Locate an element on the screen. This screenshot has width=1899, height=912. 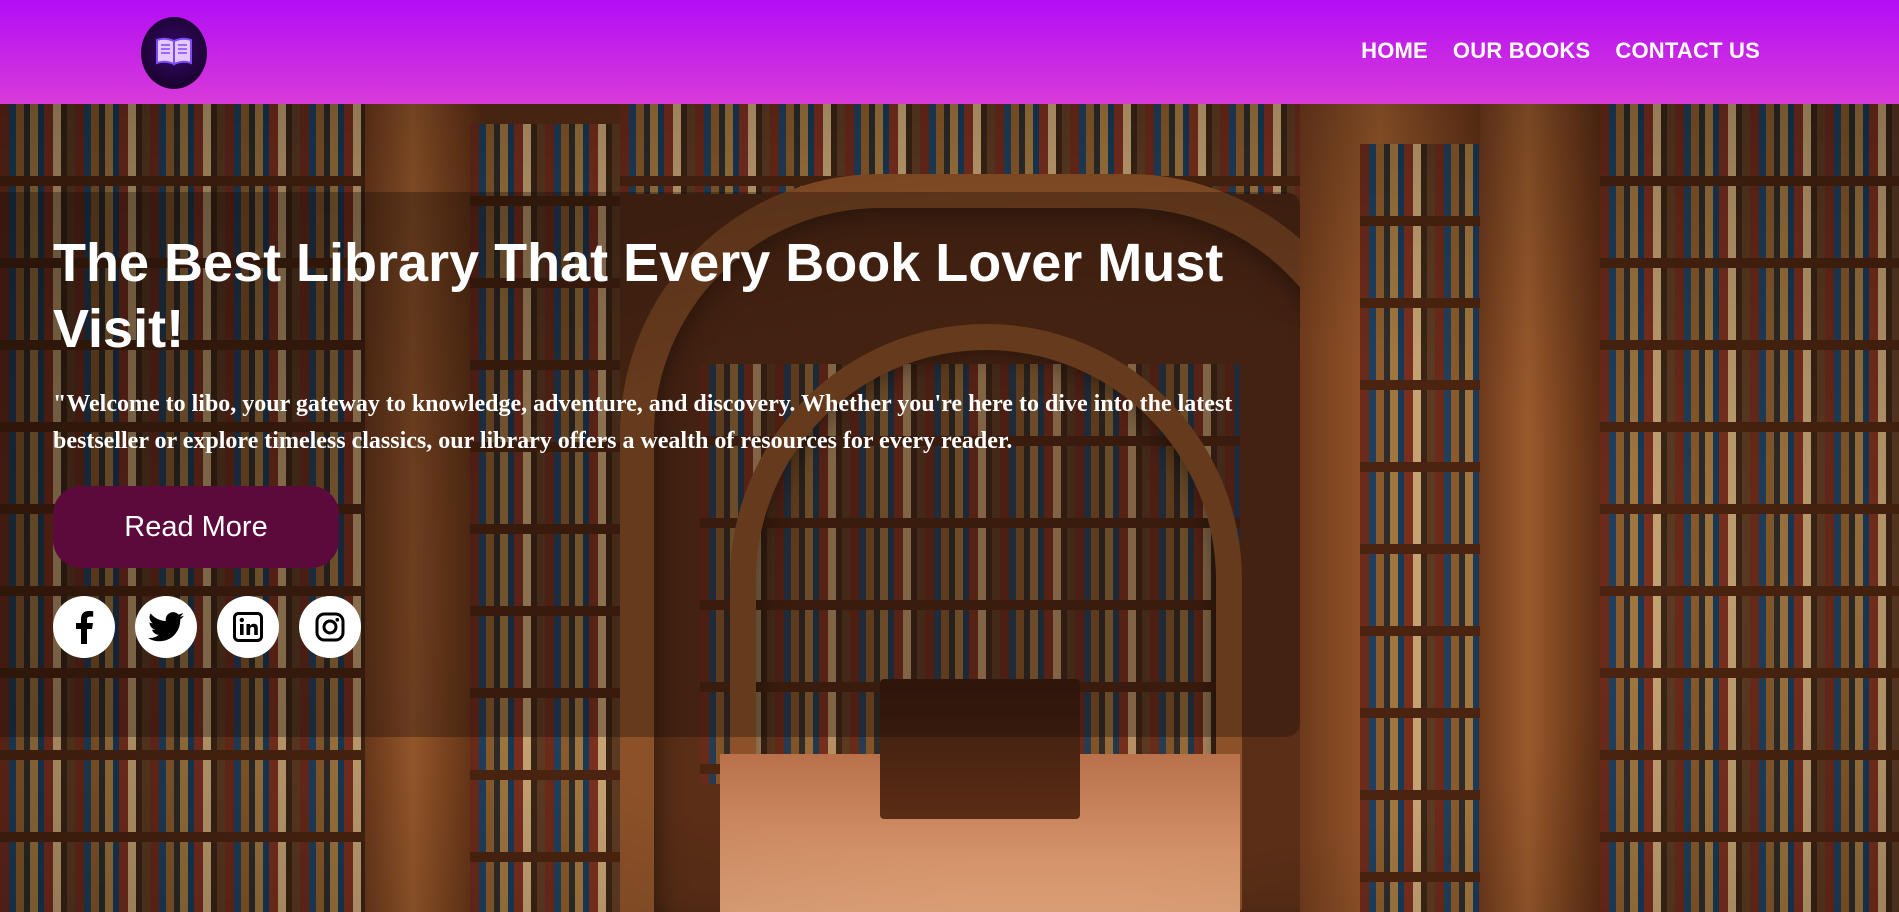
twitter-link is located at coordinates (166, 627).